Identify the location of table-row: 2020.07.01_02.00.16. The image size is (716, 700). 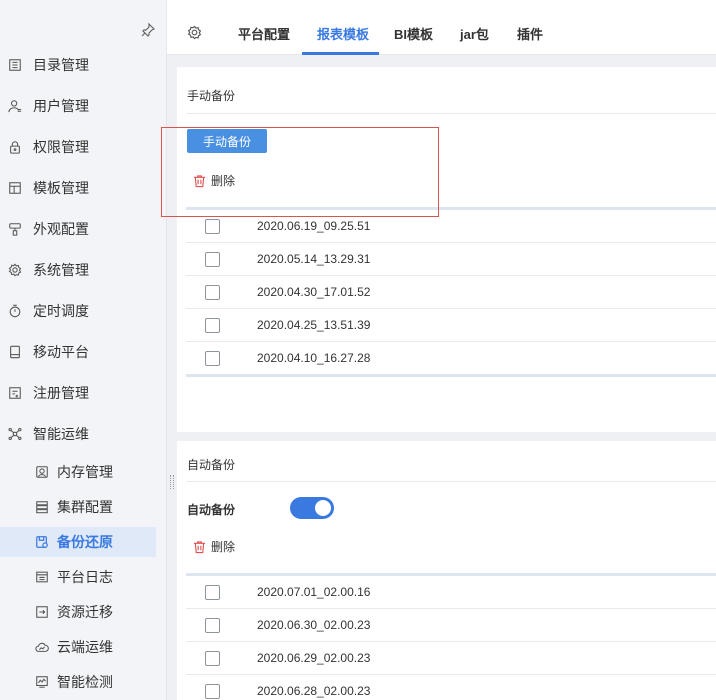
(451, 592).